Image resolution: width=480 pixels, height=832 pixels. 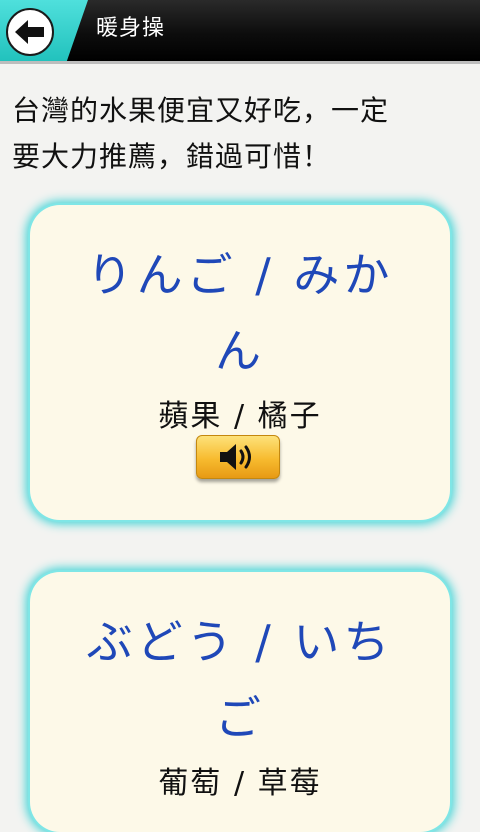 What do you see at coordinates (201, 110) in the screenshot?
I see `intro-line-1: 台灣的水果便宜又好吃，一定` at bounding box center [201, 110].